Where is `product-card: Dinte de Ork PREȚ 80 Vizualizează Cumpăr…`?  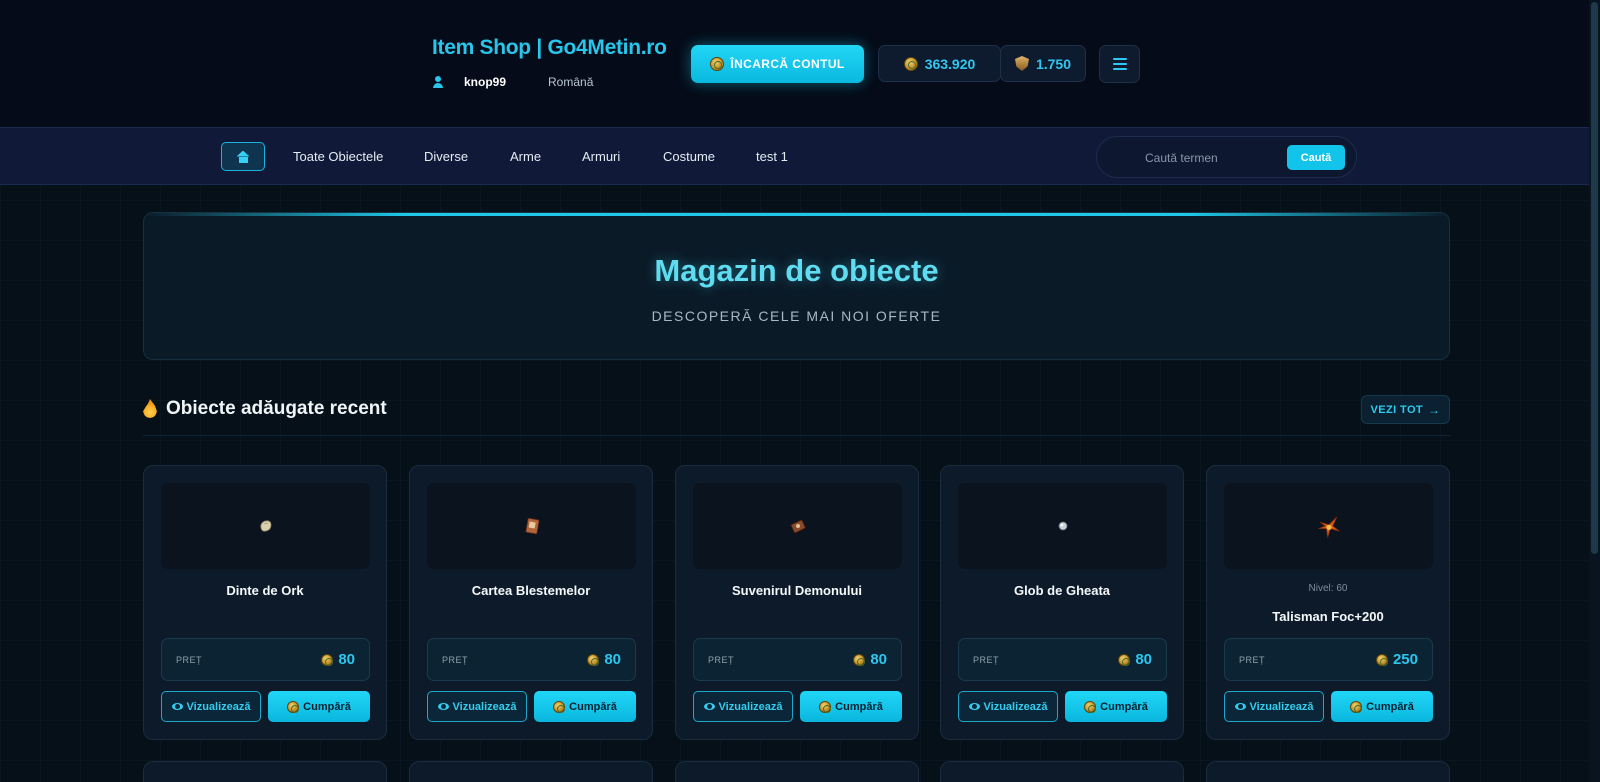 product-card: Dinte de Ork PREȚ 80 Vizualizează Cumpăr… is located at coordinates (265, 602).